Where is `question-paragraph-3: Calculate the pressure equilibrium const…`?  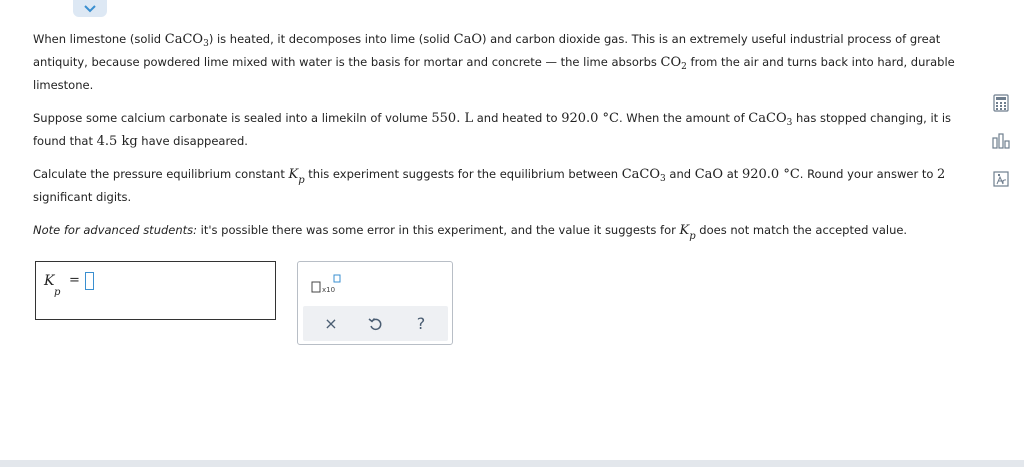 question-paragraph-3: Calculate the pressure equilibrium const… is located at coordinates (489, 185).